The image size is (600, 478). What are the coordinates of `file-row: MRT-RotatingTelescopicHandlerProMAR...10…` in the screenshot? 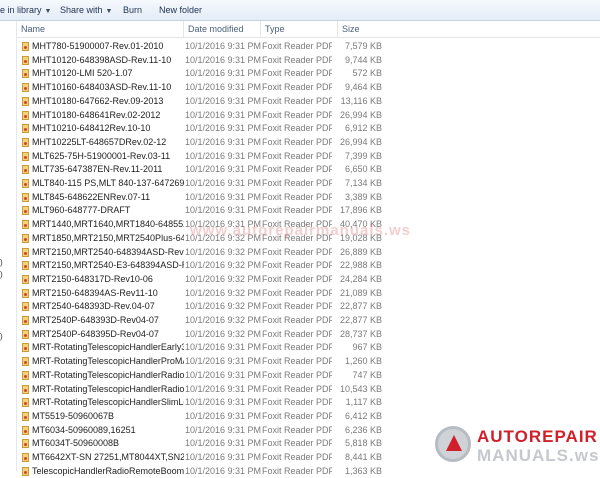 It's located at (308, 362).